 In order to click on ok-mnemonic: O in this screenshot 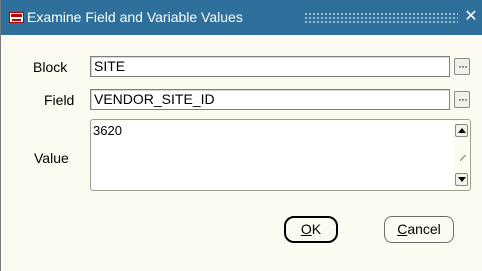, I will do `click(306, 229)`.